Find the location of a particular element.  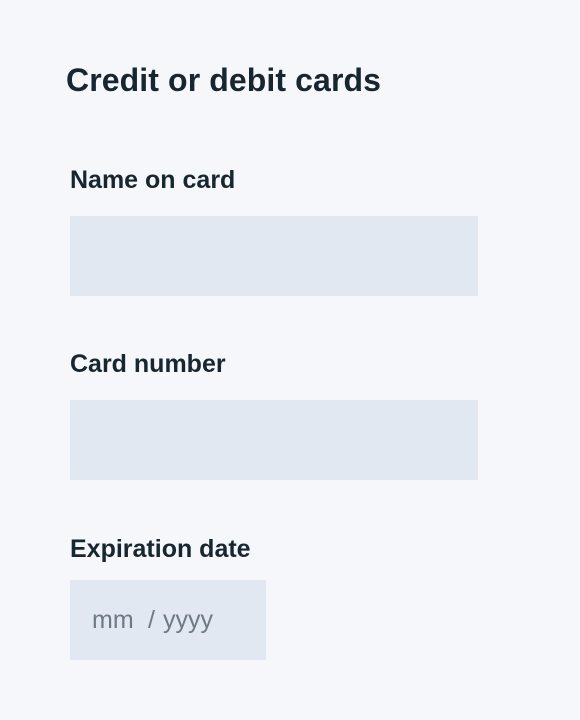

name-on-card-input is located at coordinates (274, 256).